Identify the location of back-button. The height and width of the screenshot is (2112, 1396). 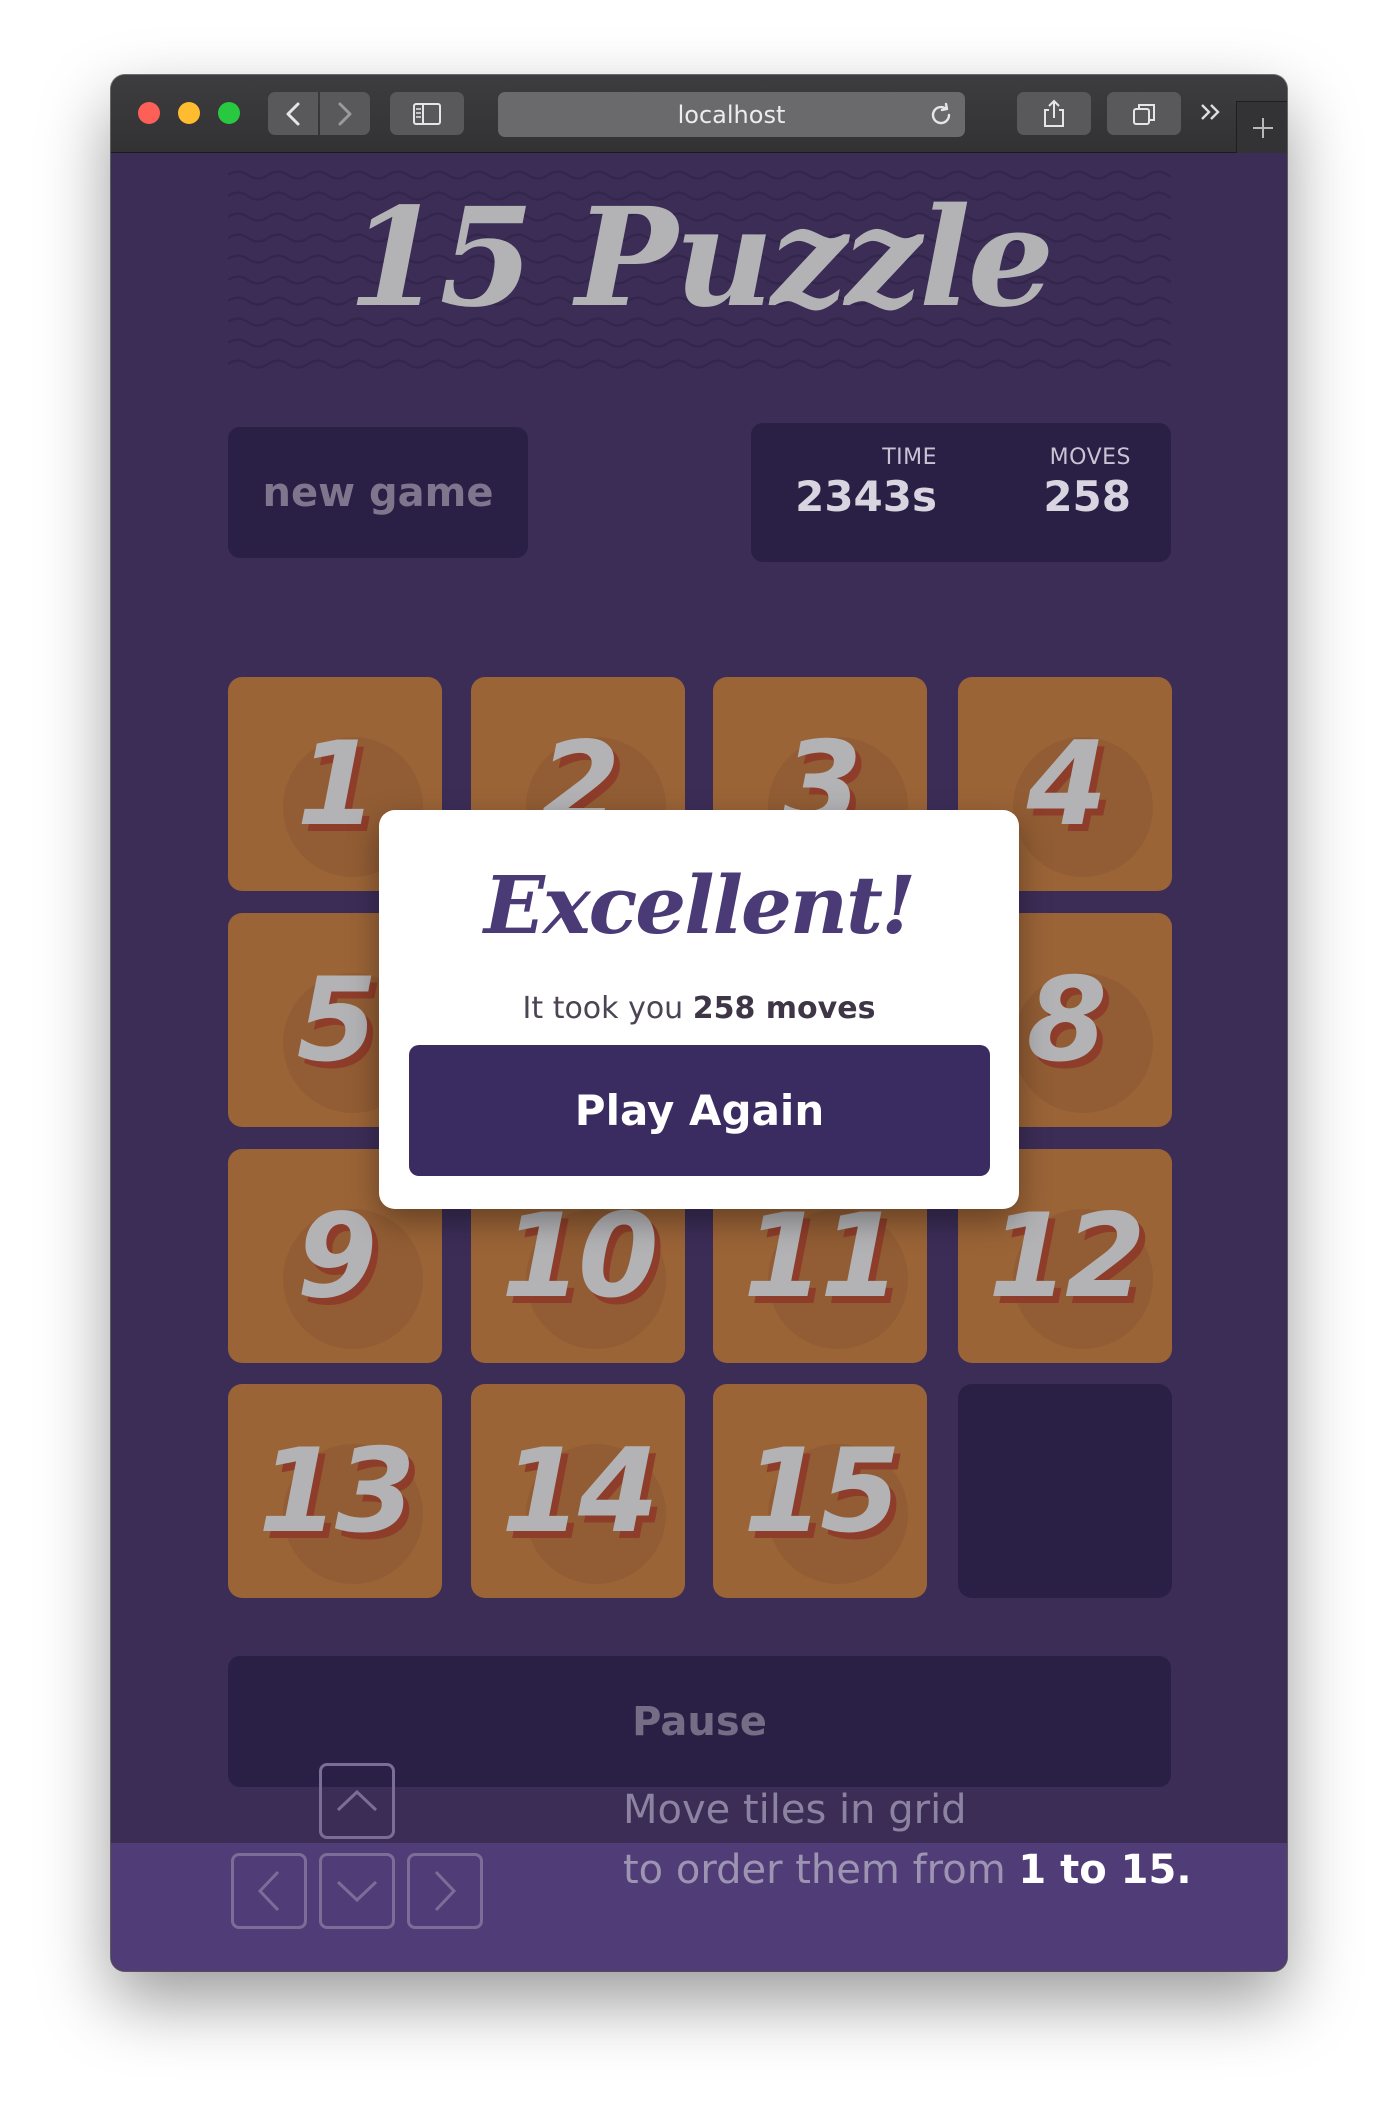
(293, 113).